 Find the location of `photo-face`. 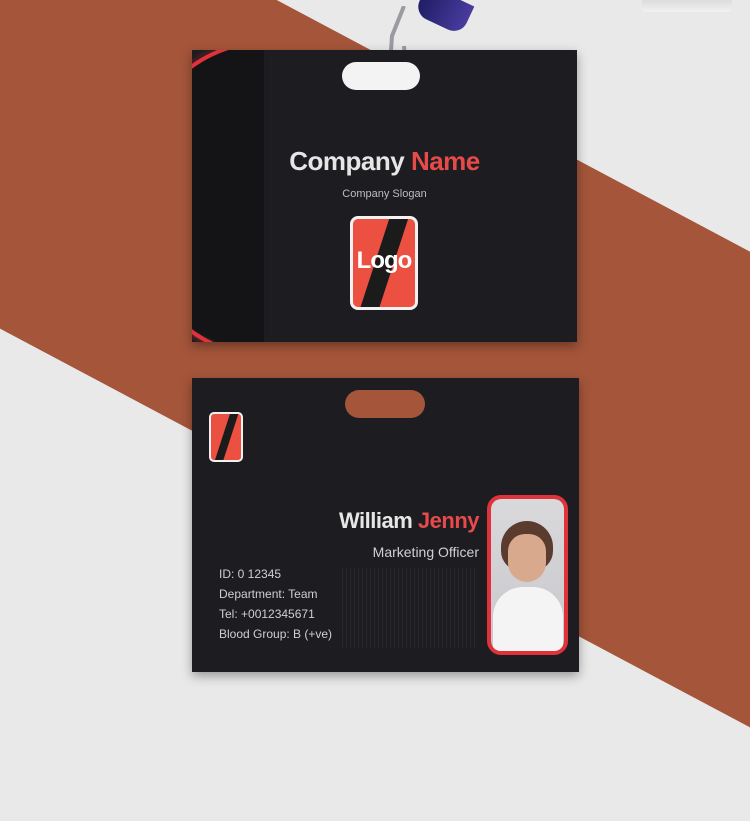

photo-face is located at coordinates (527, 558).